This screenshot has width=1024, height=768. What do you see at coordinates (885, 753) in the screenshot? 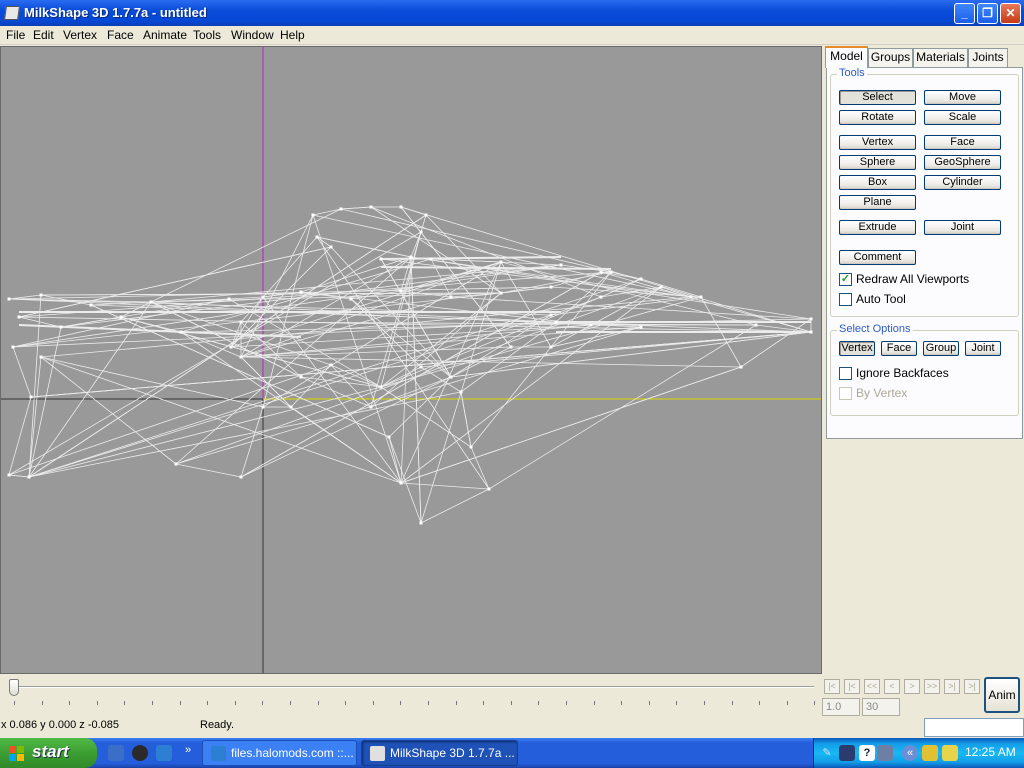
I see `speaker-icon` at bounding box center [885, 753].